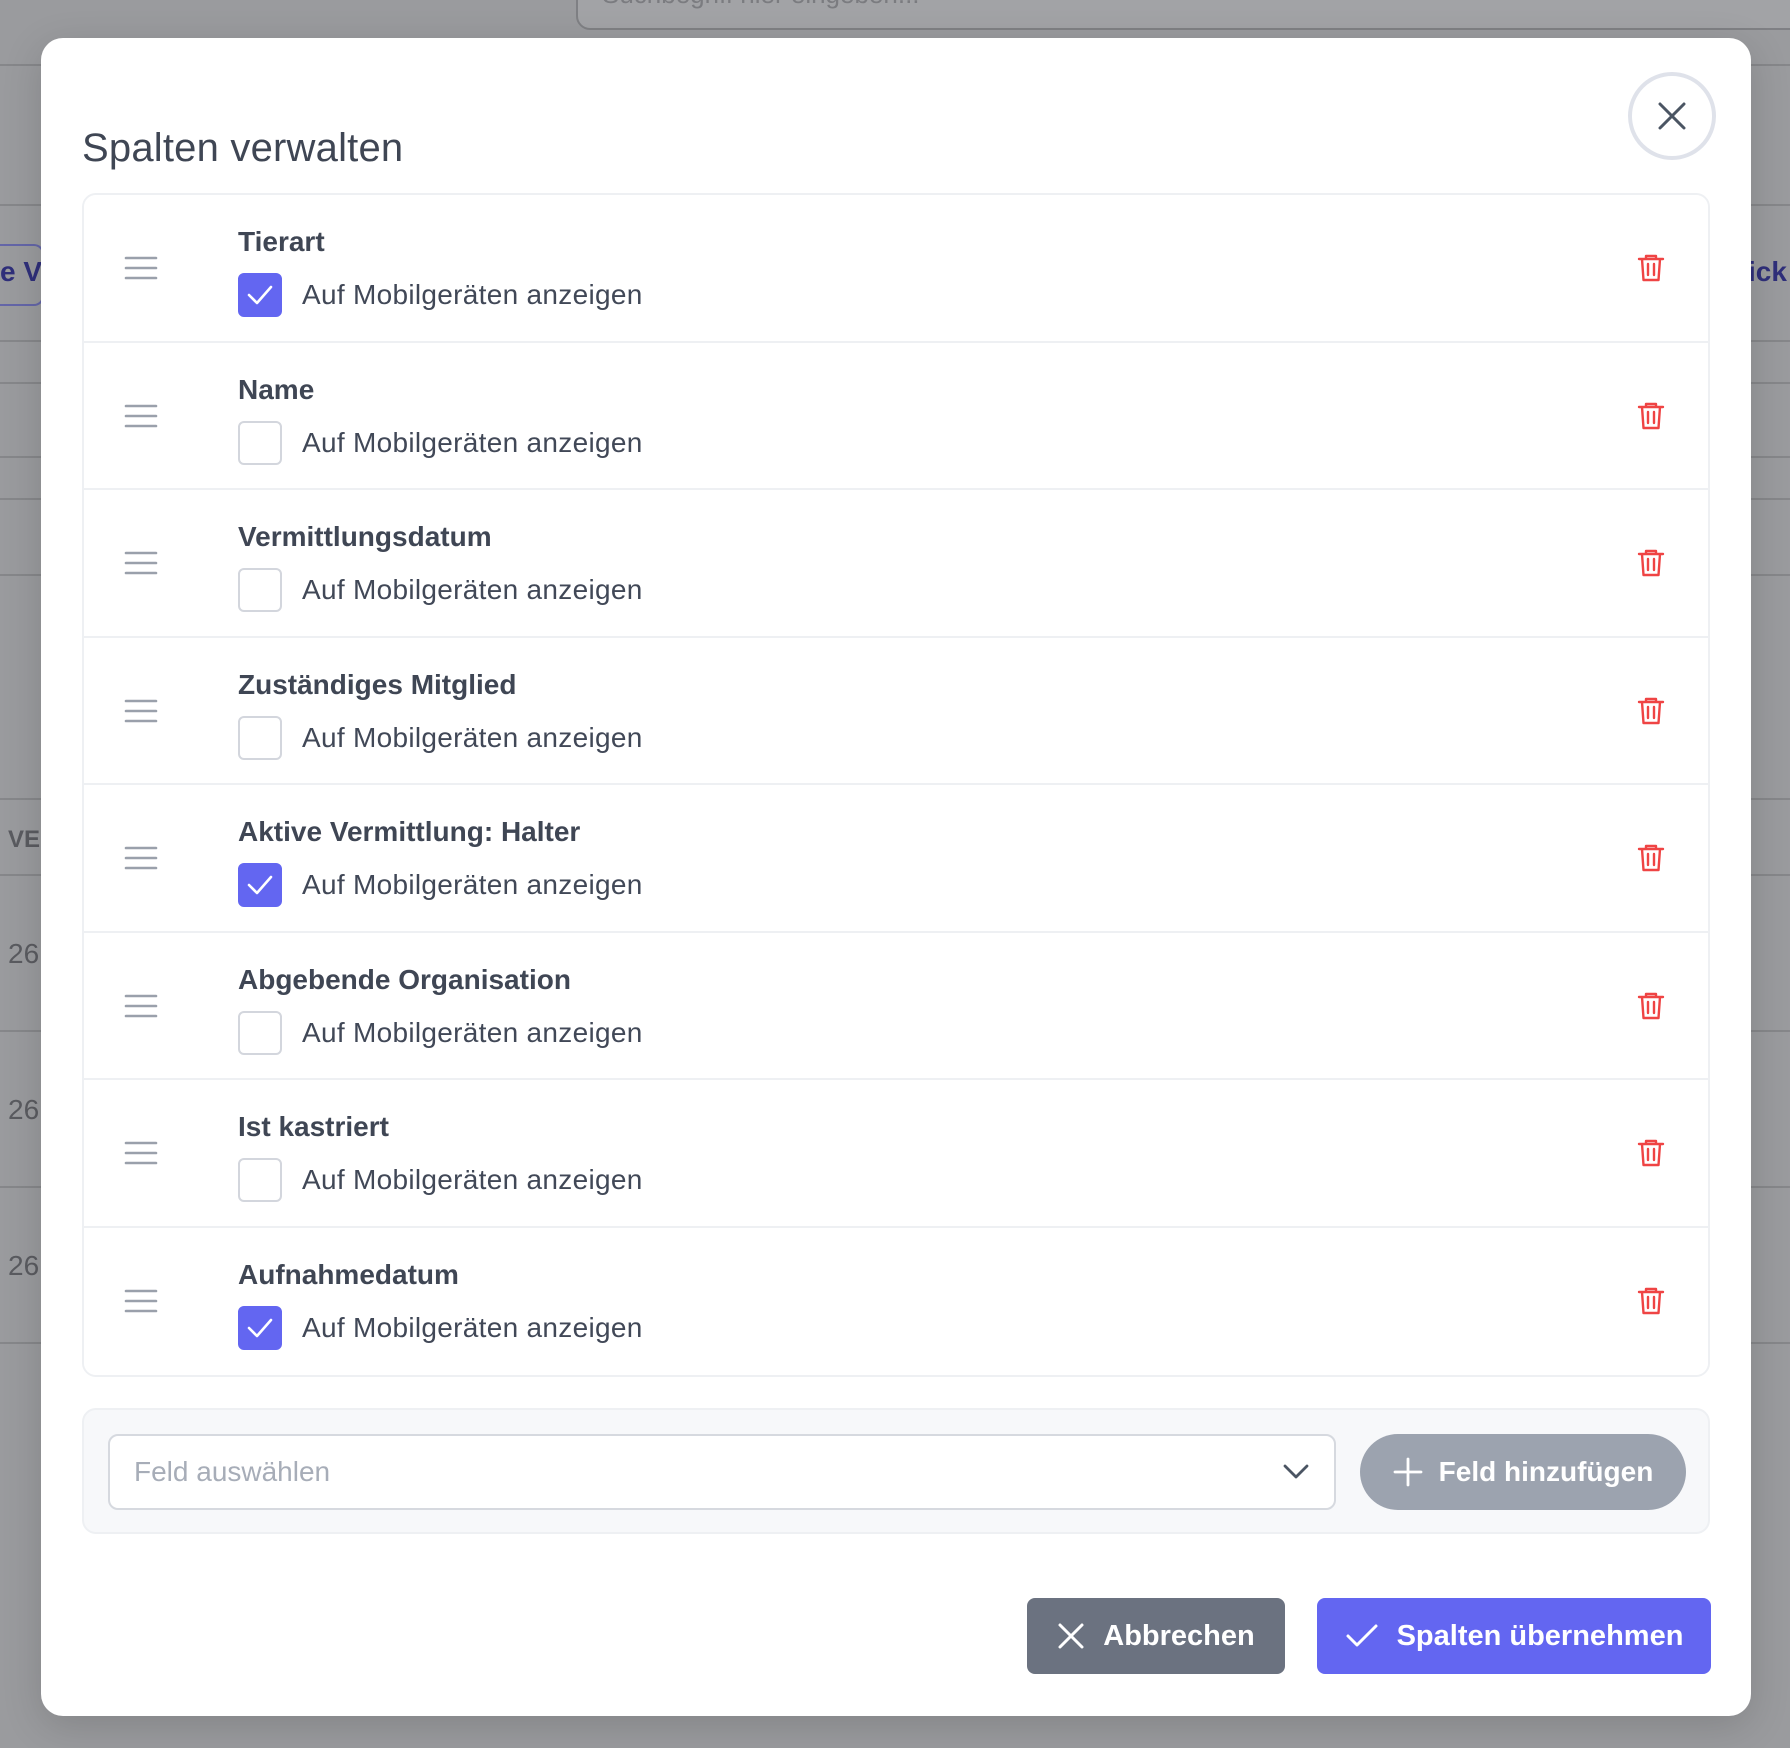 The width and height of the screenshot is (1790, 1748). Describe the element at coordinates (313, 1126) in the screenshot. I see `column-name: Ist kastriert` at that location.